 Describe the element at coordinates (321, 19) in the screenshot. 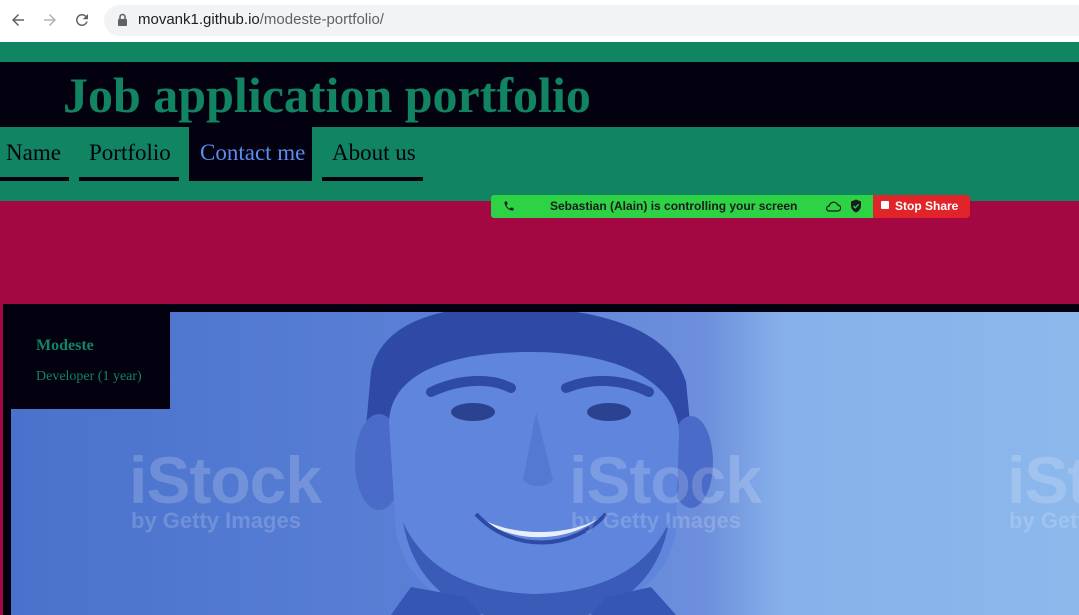

I see `url-path: /modeste-portfolio/` at that location.